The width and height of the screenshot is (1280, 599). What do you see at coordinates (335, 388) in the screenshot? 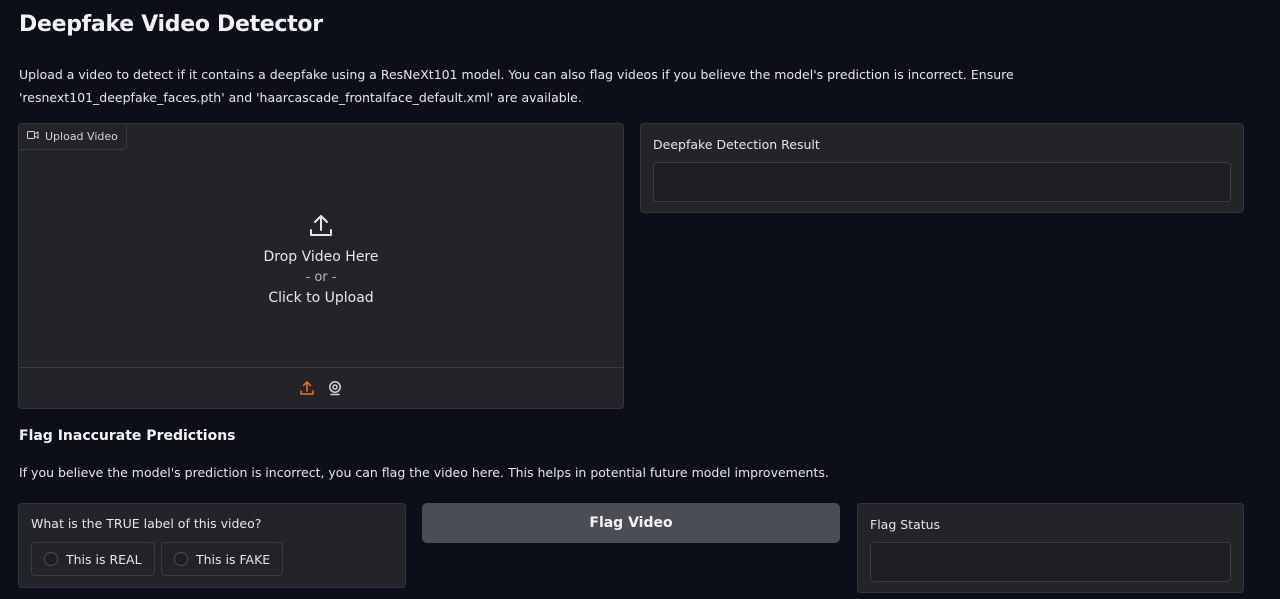
I see `webcam-icon` at bounding box center [335, 388].